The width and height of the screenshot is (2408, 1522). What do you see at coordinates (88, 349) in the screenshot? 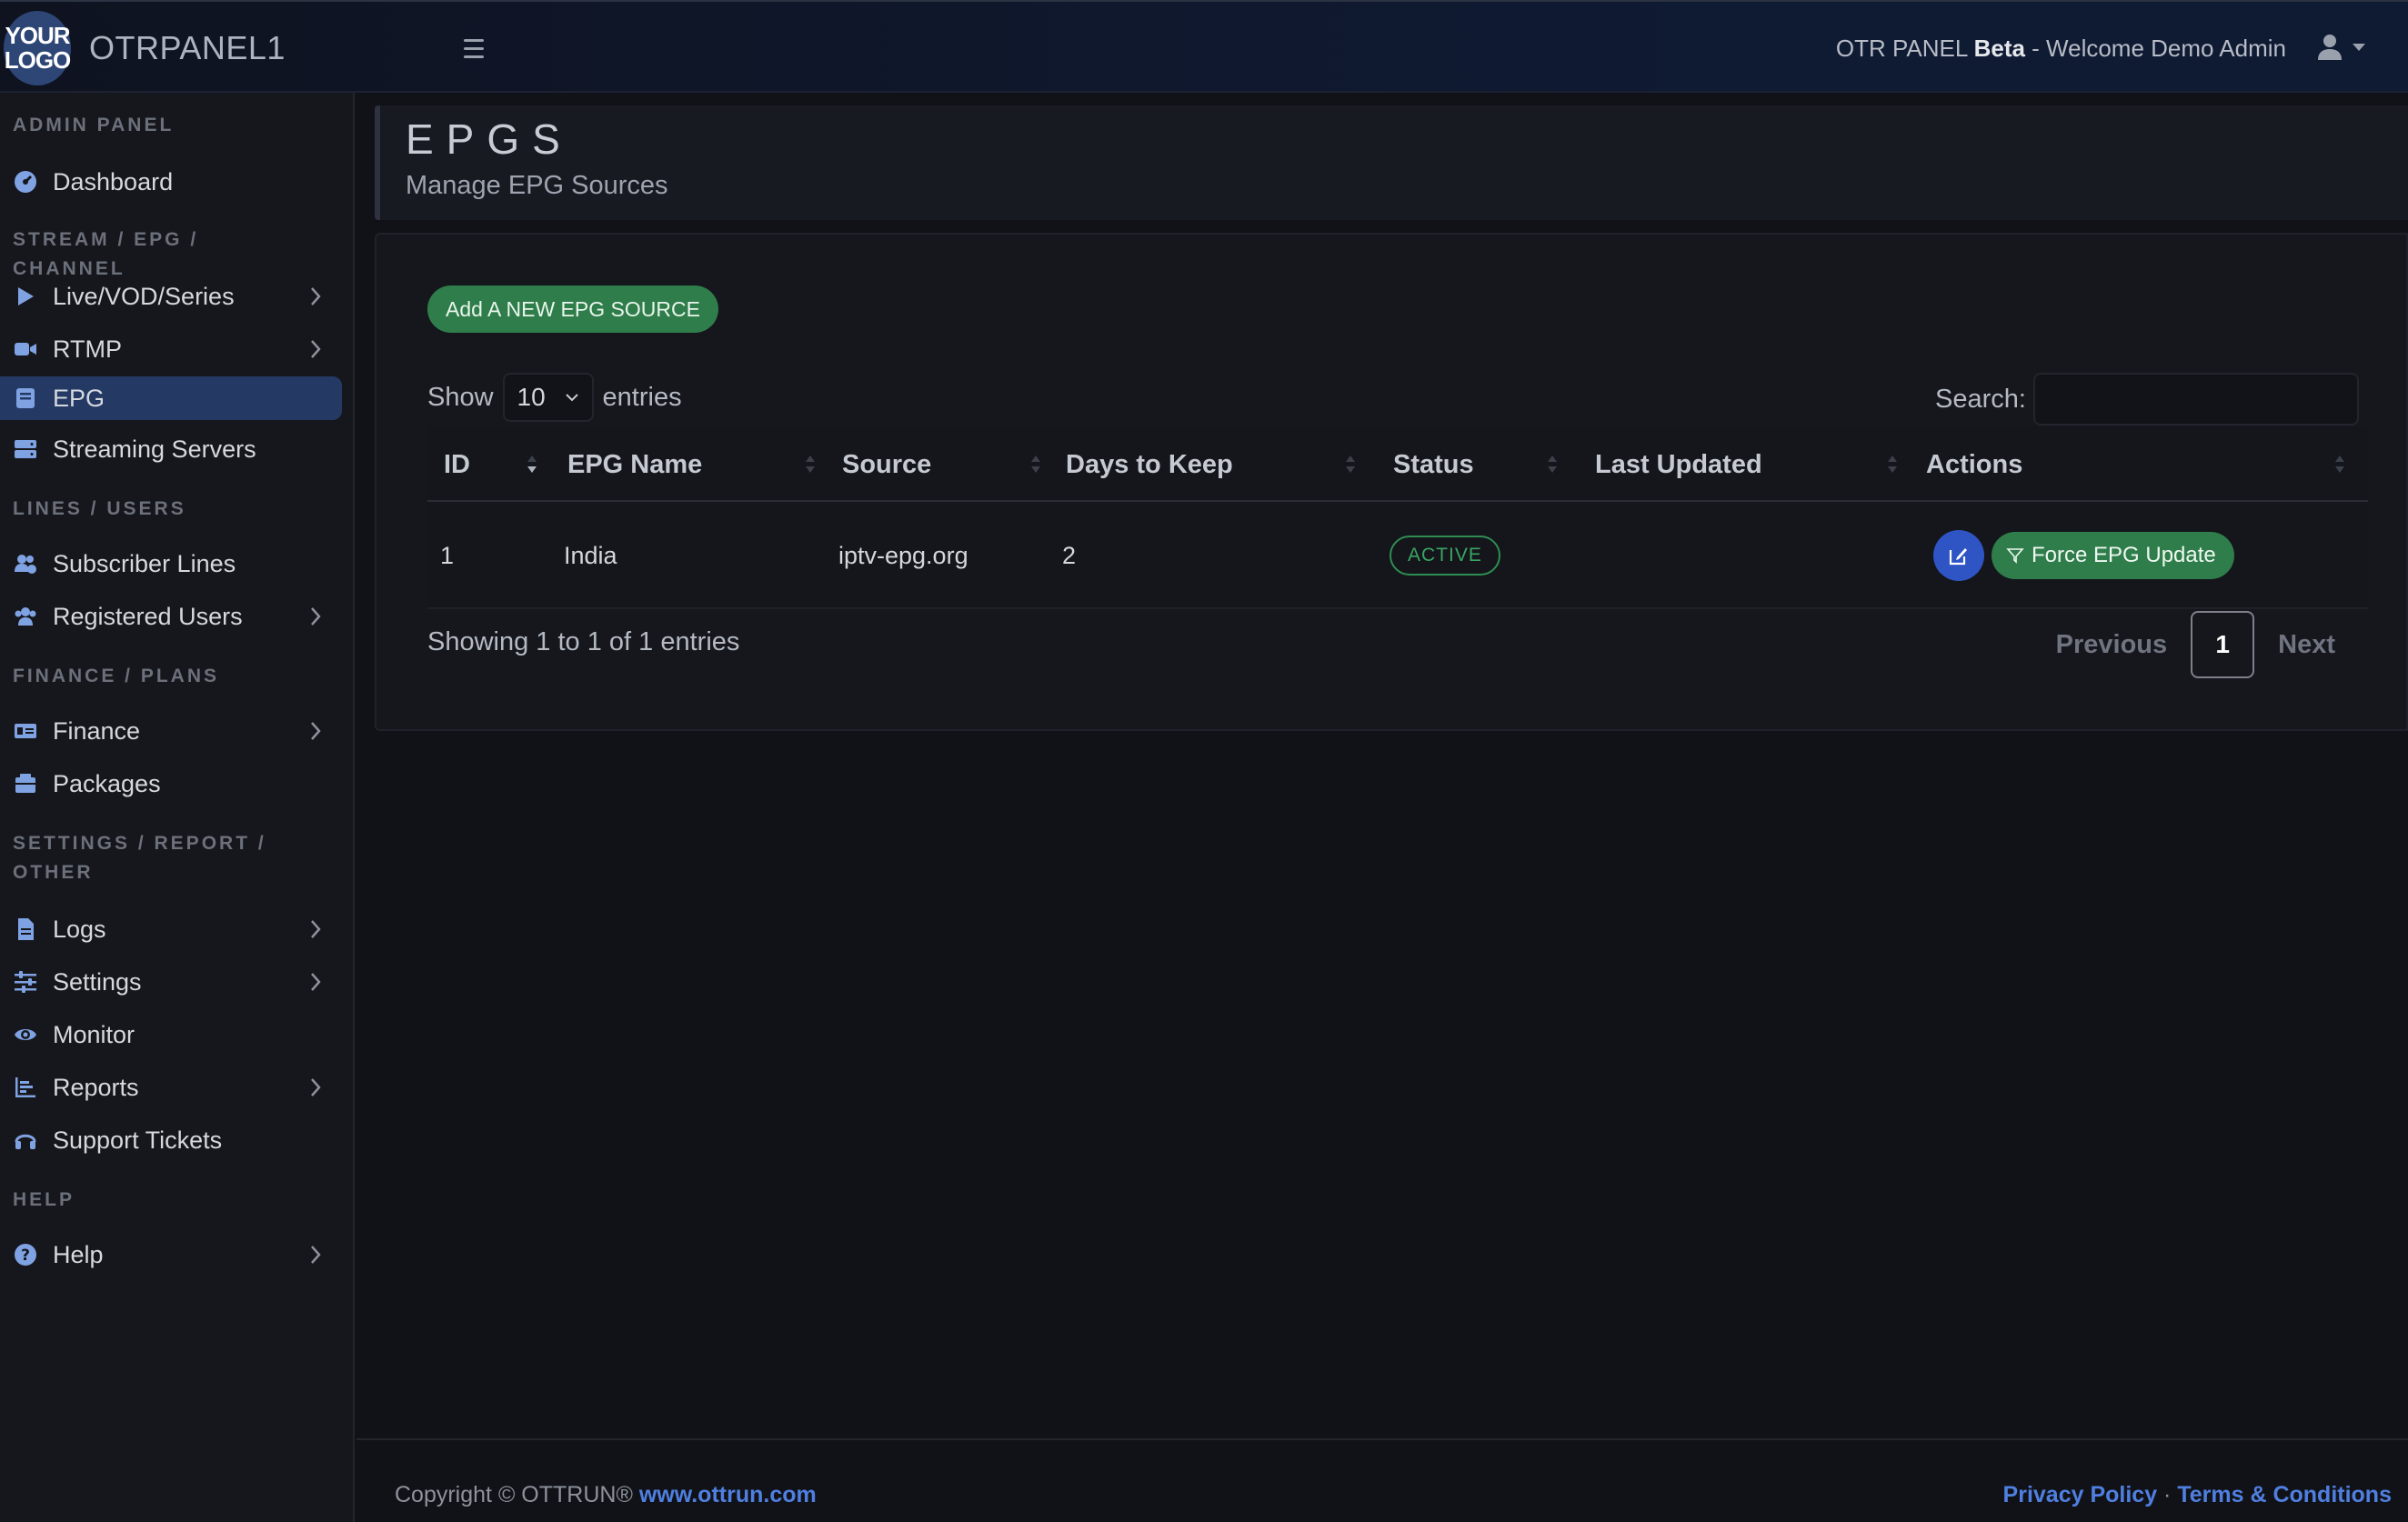
I see `sidebar-item-label: RTMP` at bounding box center [88, 349].